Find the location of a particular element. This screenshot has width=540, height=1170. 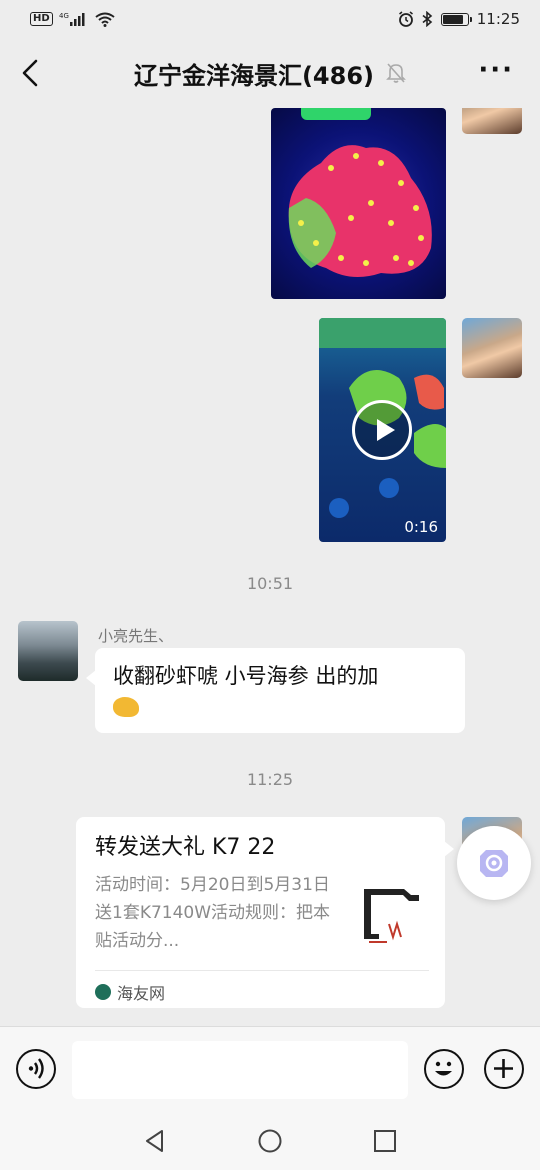

nav-recents-icon is located at coordinates (385, 1141).